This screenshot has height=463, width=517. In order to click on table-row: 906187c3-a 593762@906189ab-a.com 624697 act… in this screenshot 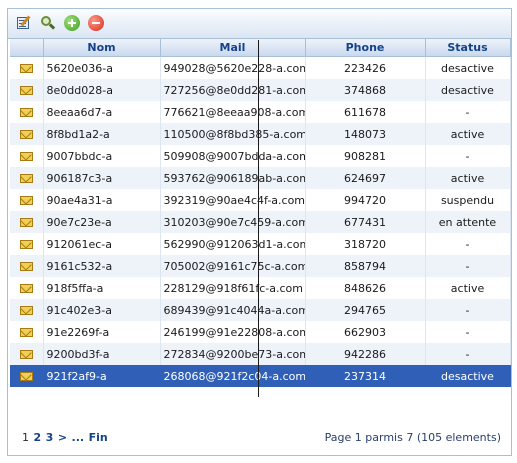, I will do `click(260, 178)`.